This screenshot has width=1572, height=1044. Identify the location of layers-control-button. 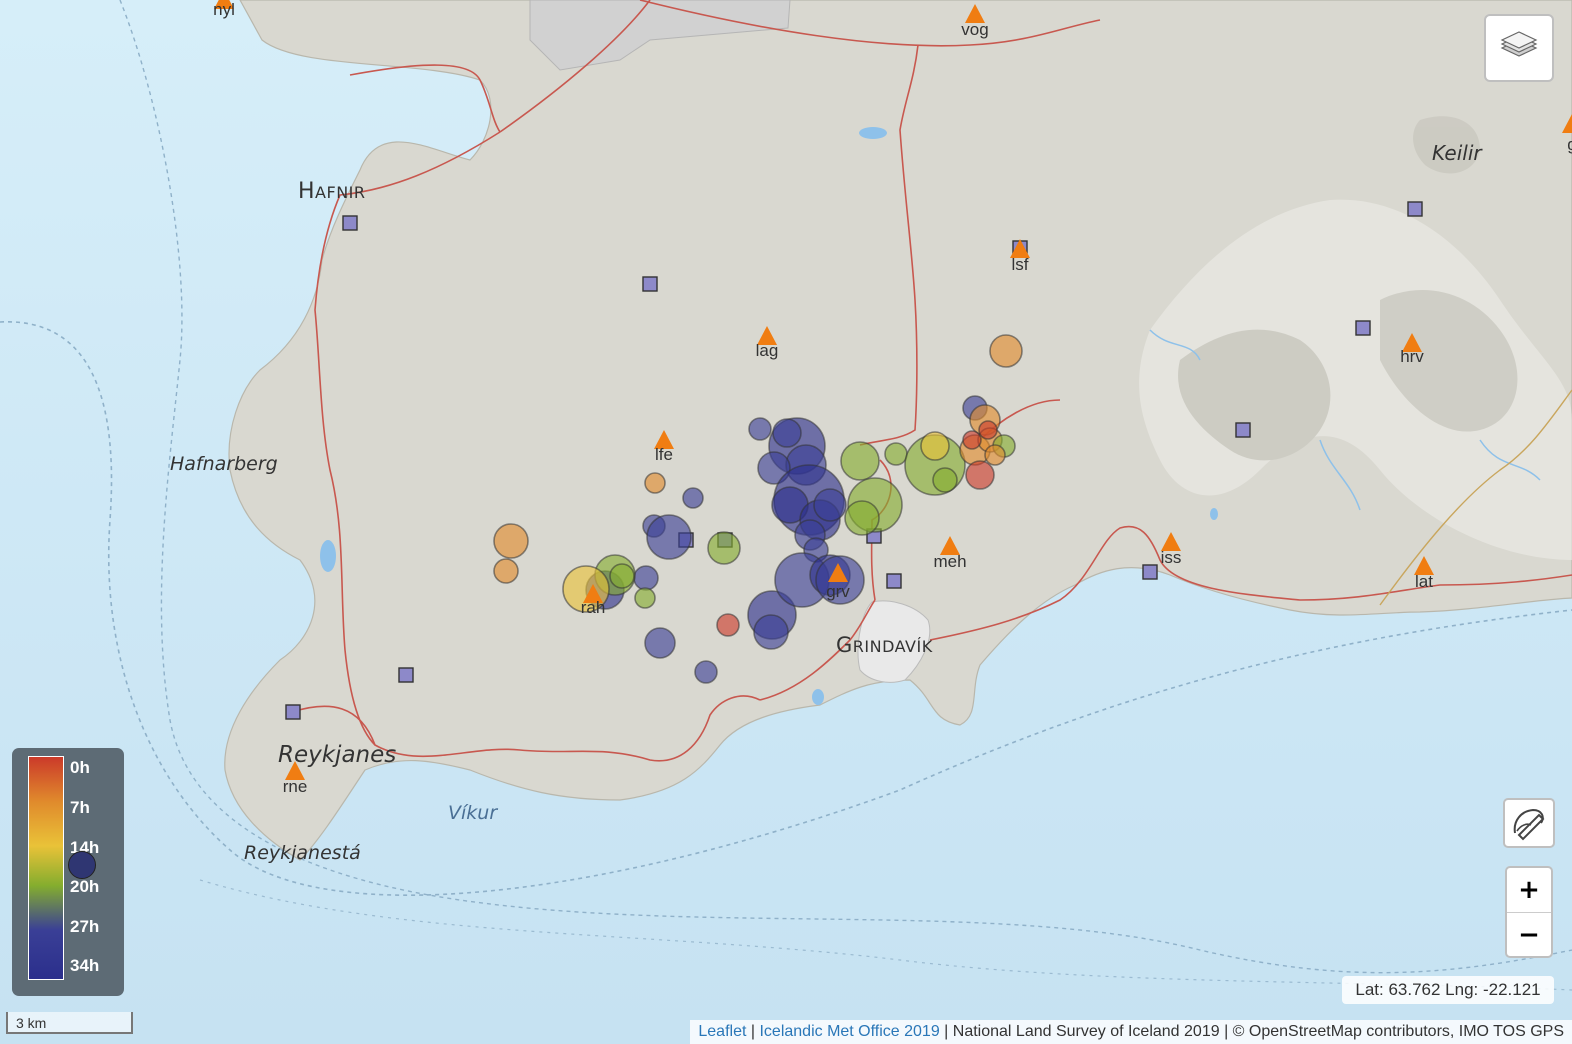
(1519, 48).